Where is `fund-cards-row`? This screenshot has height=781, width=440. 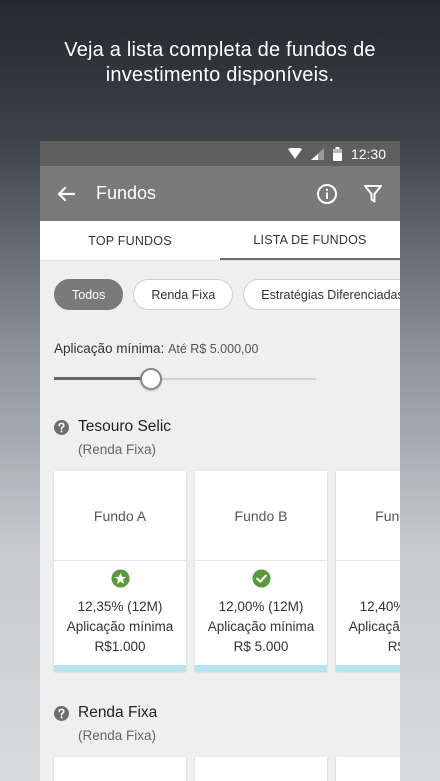
fund-cards-row is located at coordinates (227, 769).